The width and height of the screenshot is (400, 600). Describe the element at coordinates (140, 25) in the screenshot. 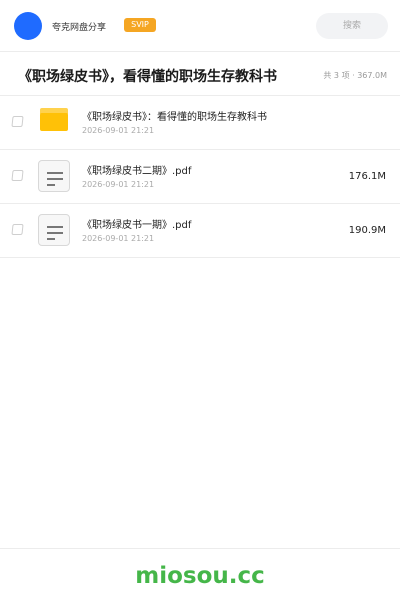

I see `svip-badge: SVIP` at that location.